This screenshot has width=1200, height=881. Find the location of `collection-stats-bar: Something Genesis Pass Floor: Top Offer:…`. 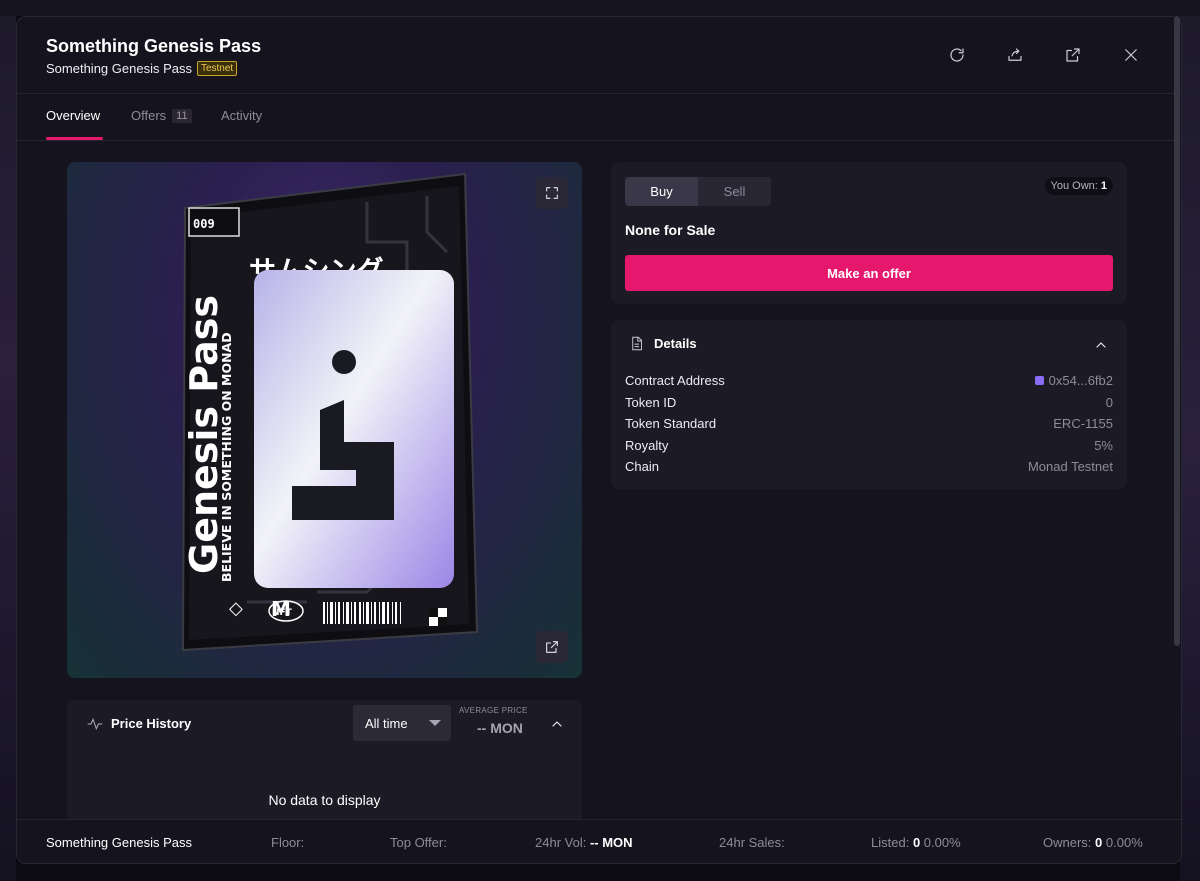

collection-stats-bar: Something Genesis Pass Floor: Top Offer:… is located at coordinates (599, 841).